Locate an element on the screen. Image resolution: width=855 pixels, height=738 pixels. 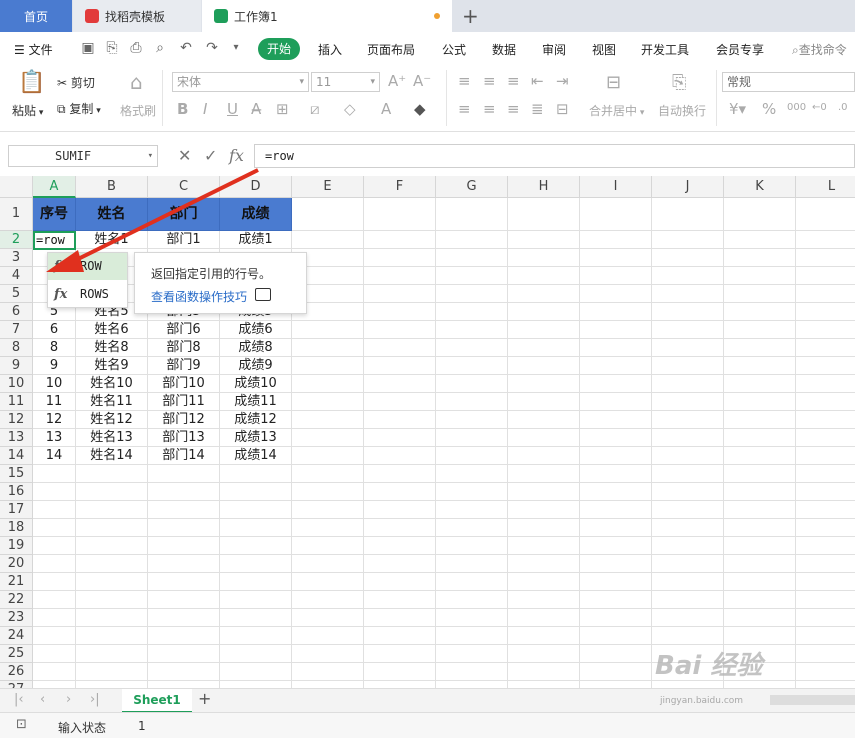
baidu-watermark-logo: Bai 经验 is located at coordinates (709, 666).